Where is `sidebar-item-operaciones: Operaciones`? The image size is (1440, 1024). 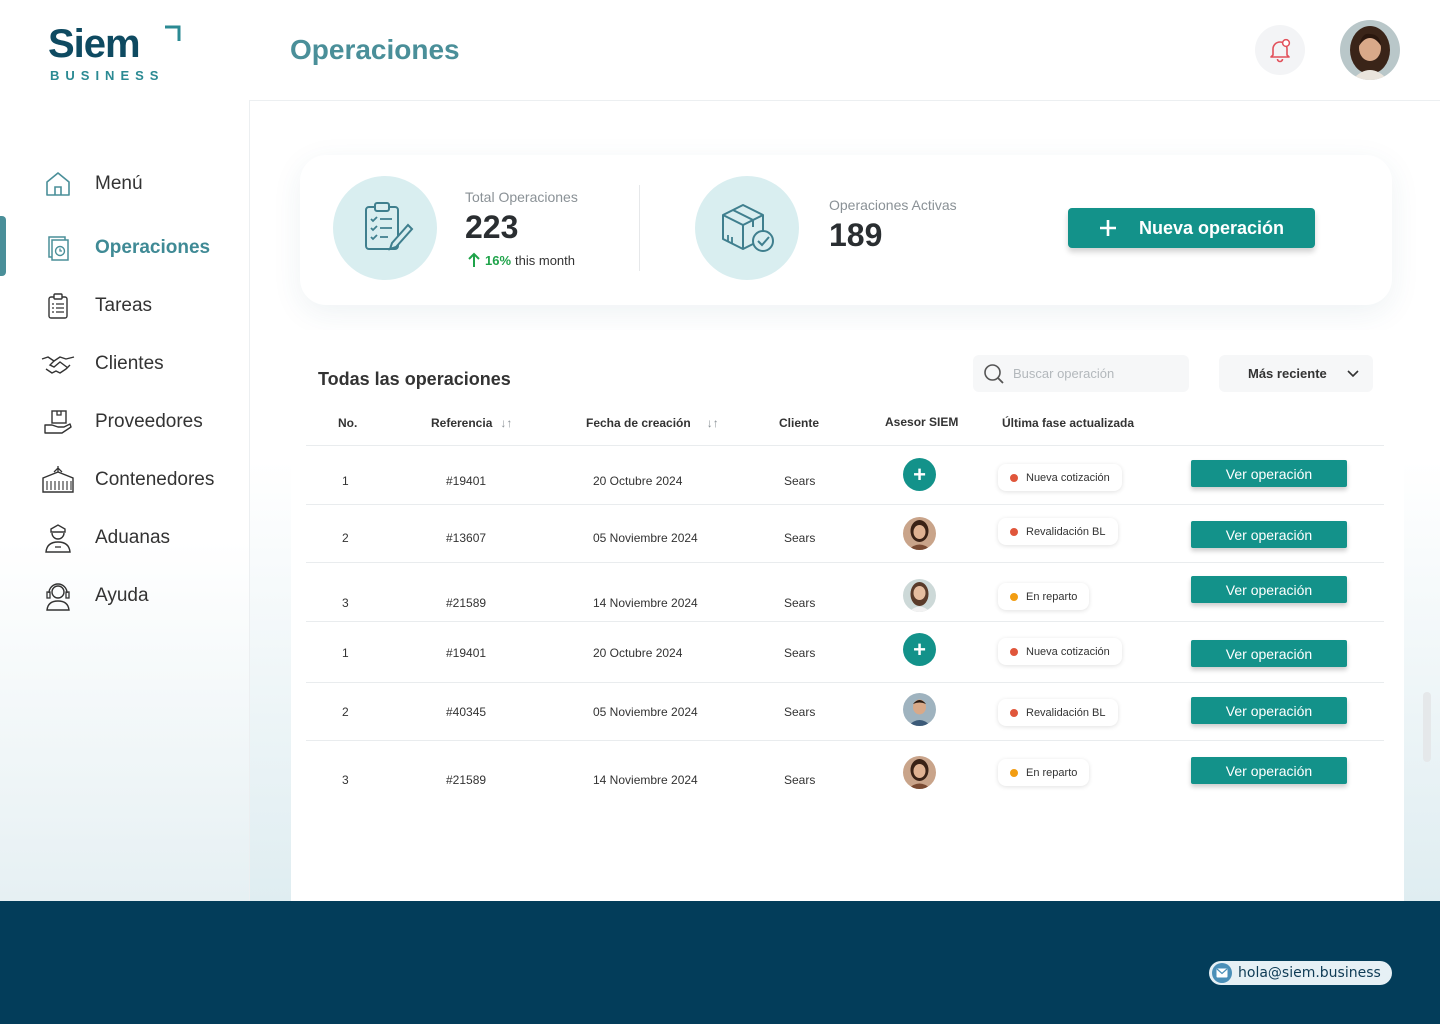 sidebar-item-operaciones: Operaciones is located at coordinates (140, 248).